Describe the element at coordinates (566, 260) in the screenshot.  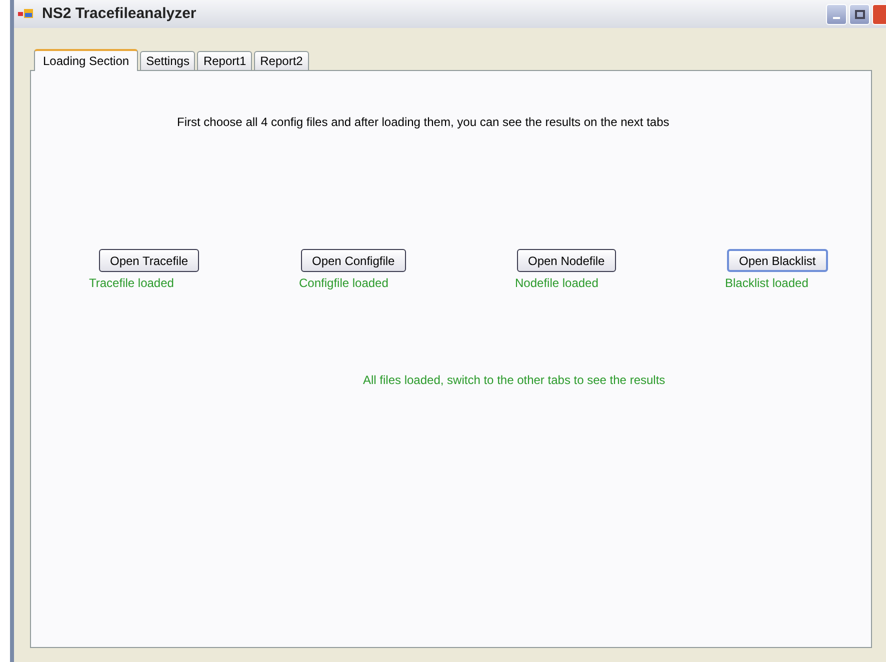
I see `open-file-button: Open Nodefile` at that location.